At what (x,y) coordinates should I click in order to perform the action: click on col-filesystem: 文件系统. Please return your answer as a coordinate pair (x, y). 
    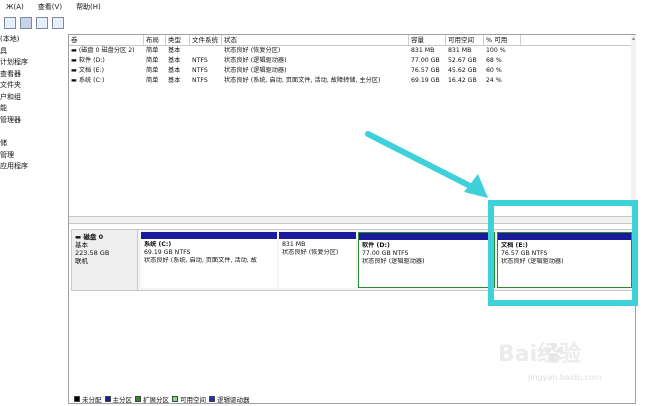
    Looking at the image, I should click on (206, 40).